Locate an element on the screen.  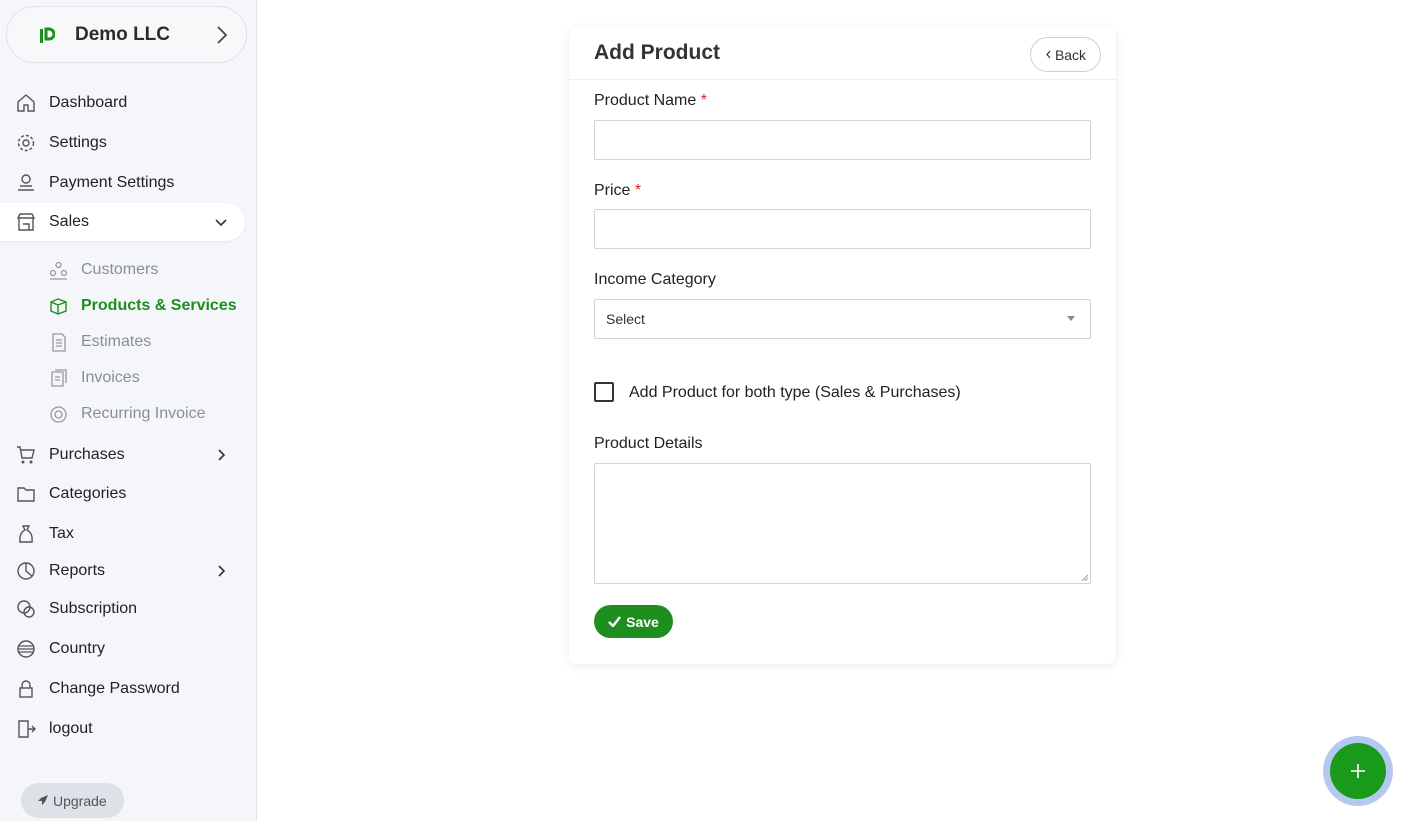
product-details-label: Product Details is located at coordinates (648, 443).